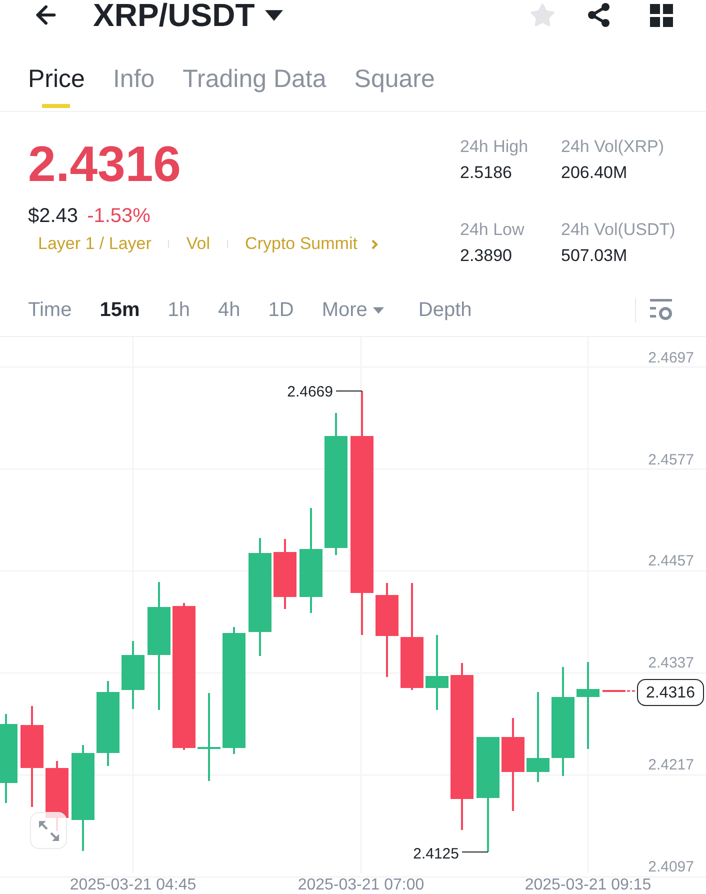  I want to click on expand-chart-button, so click(48, 830).